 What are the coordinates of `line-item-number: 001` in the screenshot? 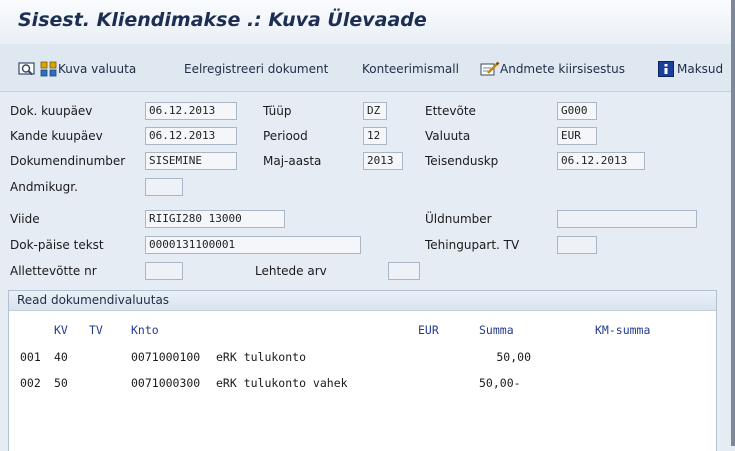 It's located at (30, 357).